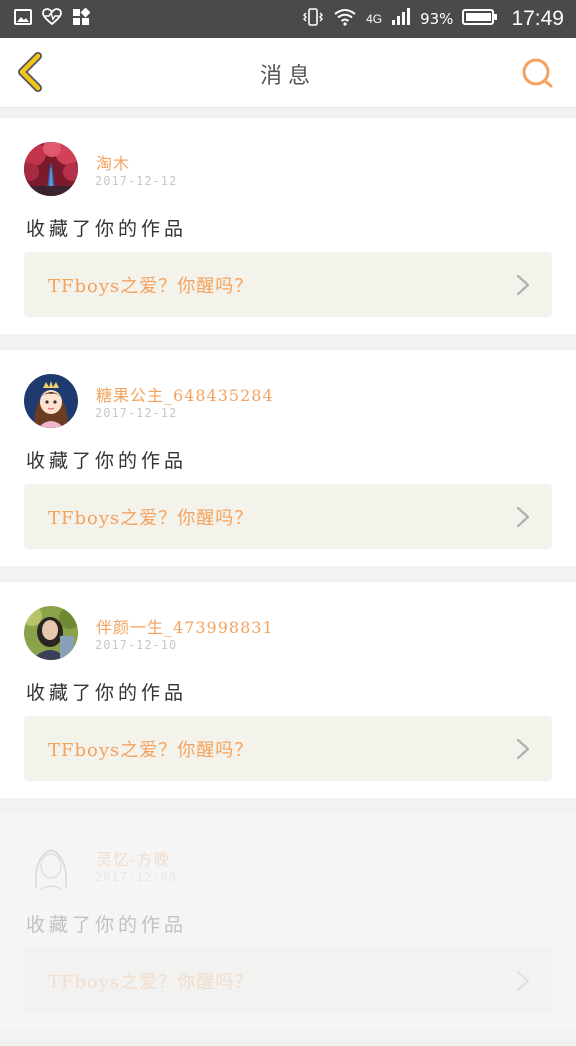 The height and width of the screenshot is (1046, 576). What do you see at coordinates (401, 19) in the screenshot?
I see `signal-icon` at bounding box center [401, 19].